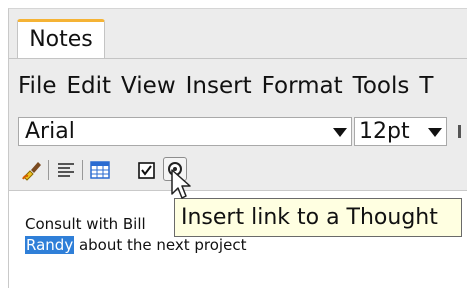 The height and width of the screenshot is (288, 467). I want to click on menu-view: View, so click(148, 86).